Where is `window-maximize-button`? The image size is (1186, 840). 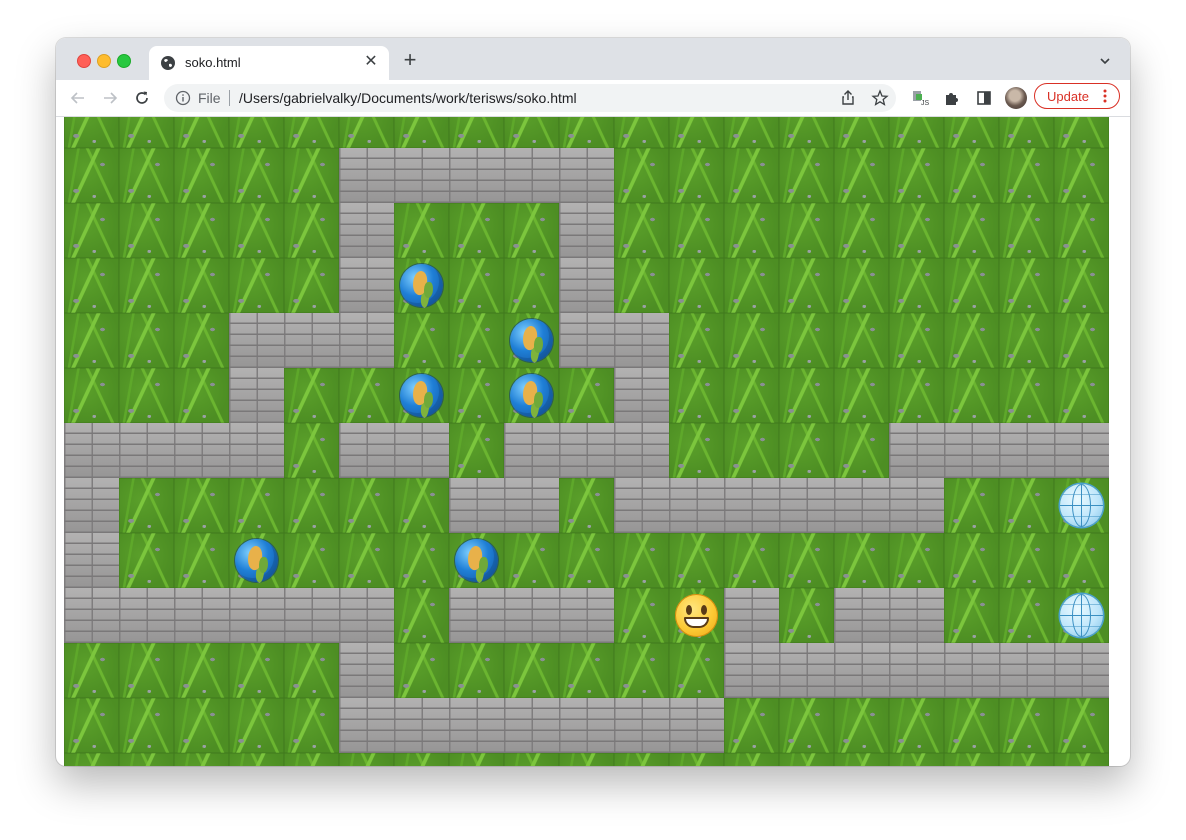
window-maximize-button is located at coordinates (124, 61).